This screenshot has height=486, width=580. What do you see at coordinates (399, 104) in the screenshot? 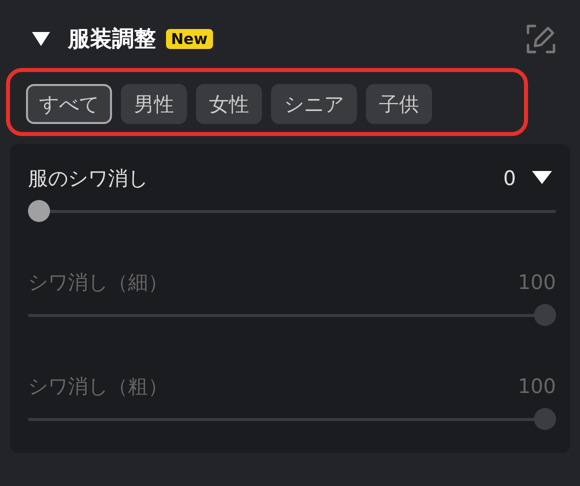
I see `filter-chip: 子供` at bounding box center [399, 104].